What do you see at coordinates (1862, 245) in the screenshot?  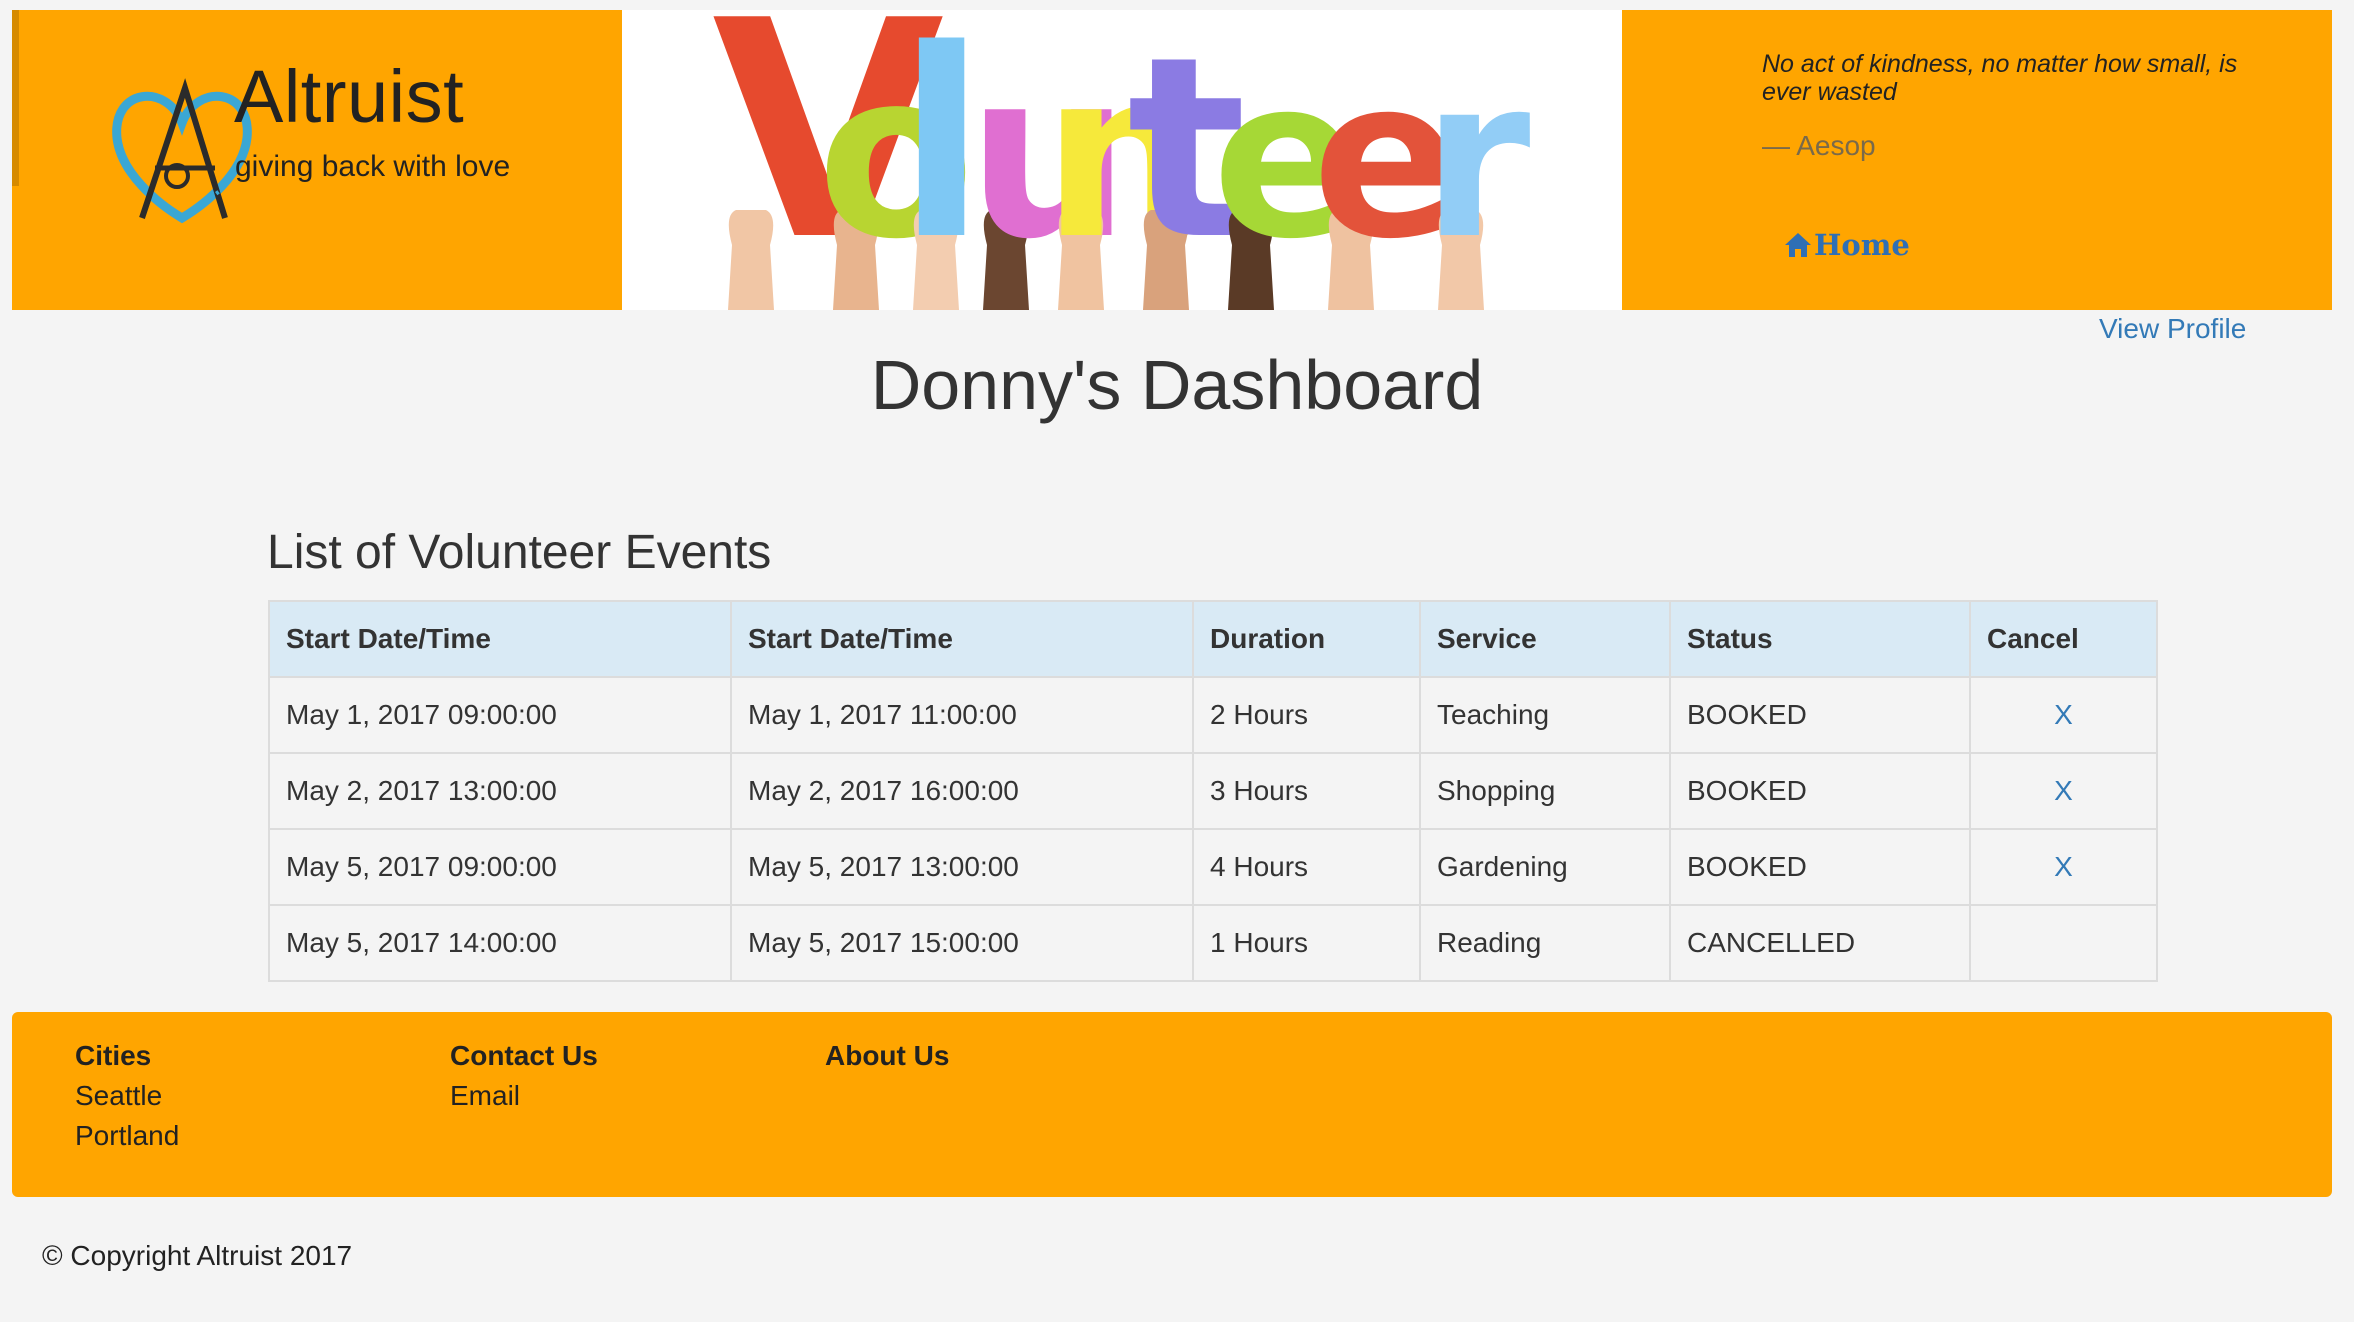 I see `home-link-label: Home` at bounding box center [1862, 245].